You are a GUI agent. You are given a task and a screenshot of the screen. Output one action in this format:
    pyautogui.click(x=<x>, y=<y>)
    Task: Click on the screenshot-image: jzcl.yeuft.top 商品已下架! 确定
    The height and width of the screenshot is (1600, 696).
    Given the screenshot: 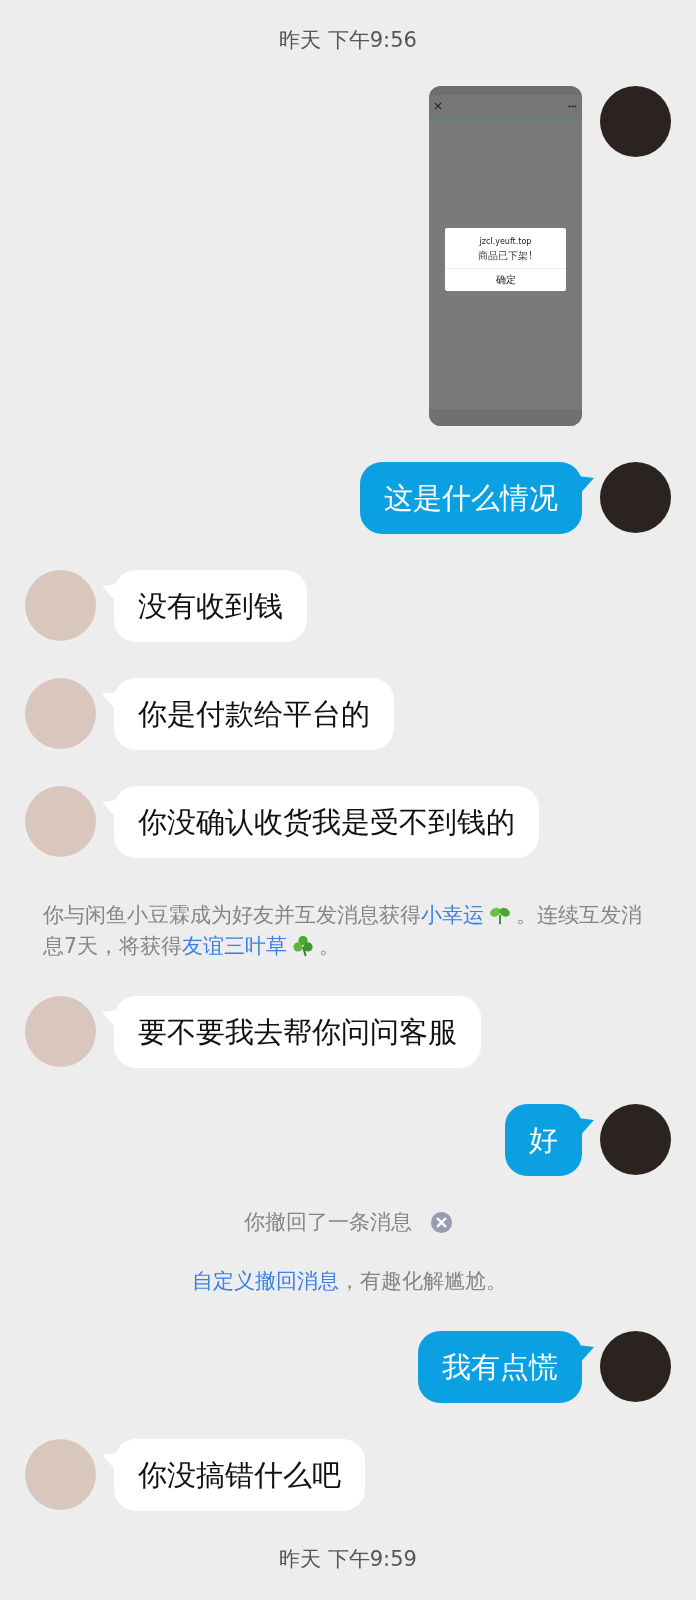 What is the action you would take?
    pyautogui.click(x=505, y=256)
    